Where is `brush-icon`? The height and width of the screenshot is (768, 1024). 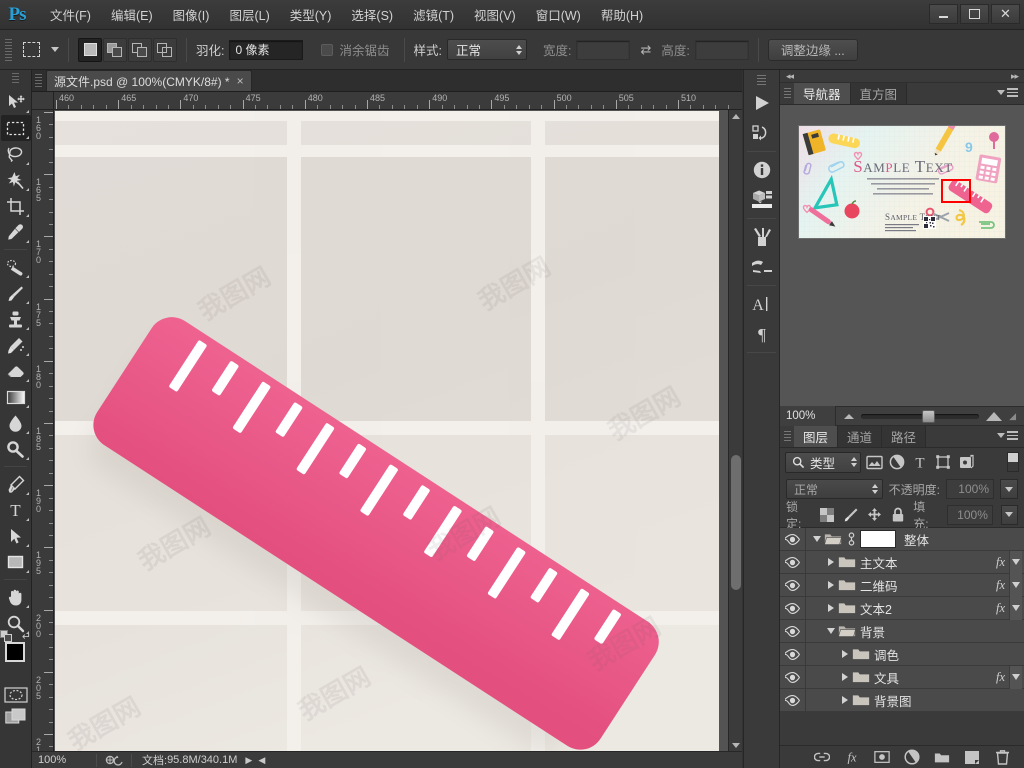 brush-icon is located at coordinates (761, 237).